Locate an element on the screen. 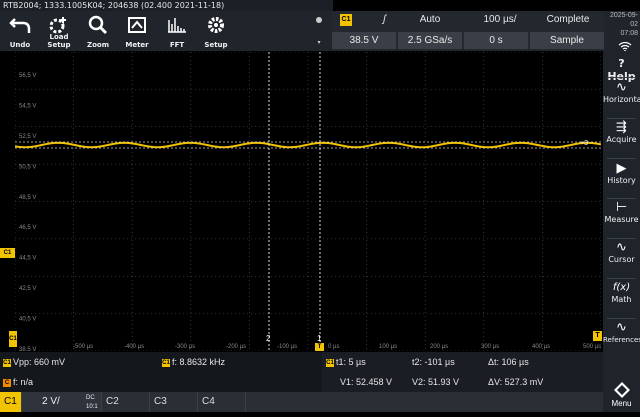  time: 07:08 is located at coordinates (629, 33).